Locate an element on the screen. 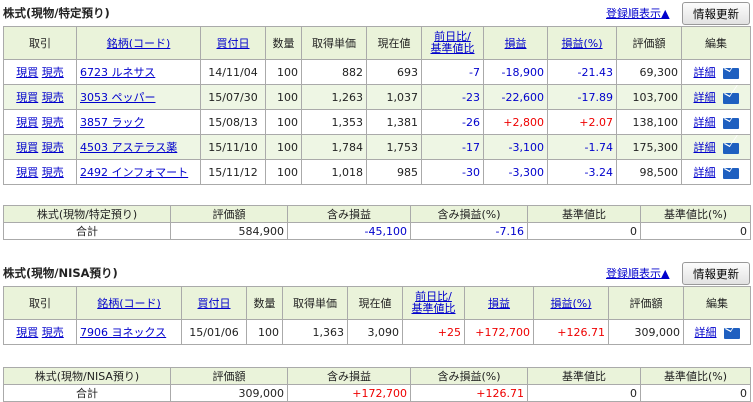 This screenshot has height=402, width=753. price-change: -23 is located at coordinates (452, 97).